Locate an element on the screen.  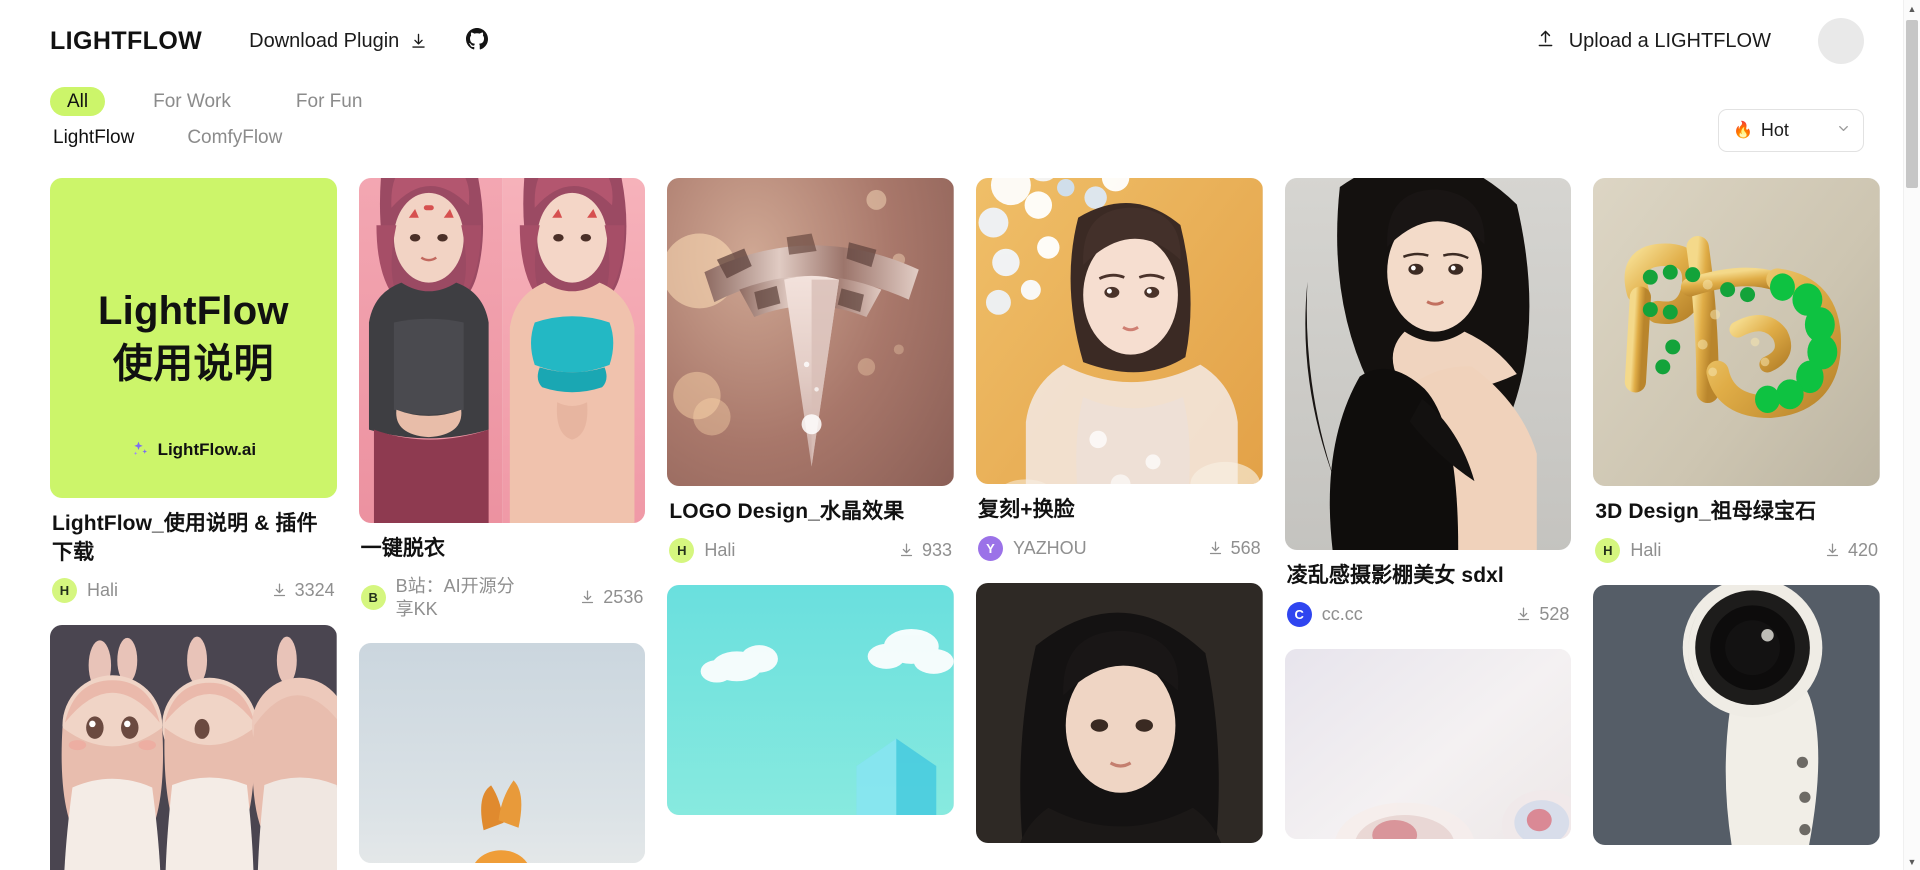
download-count: 3324 is located at coordinates (303, 590).